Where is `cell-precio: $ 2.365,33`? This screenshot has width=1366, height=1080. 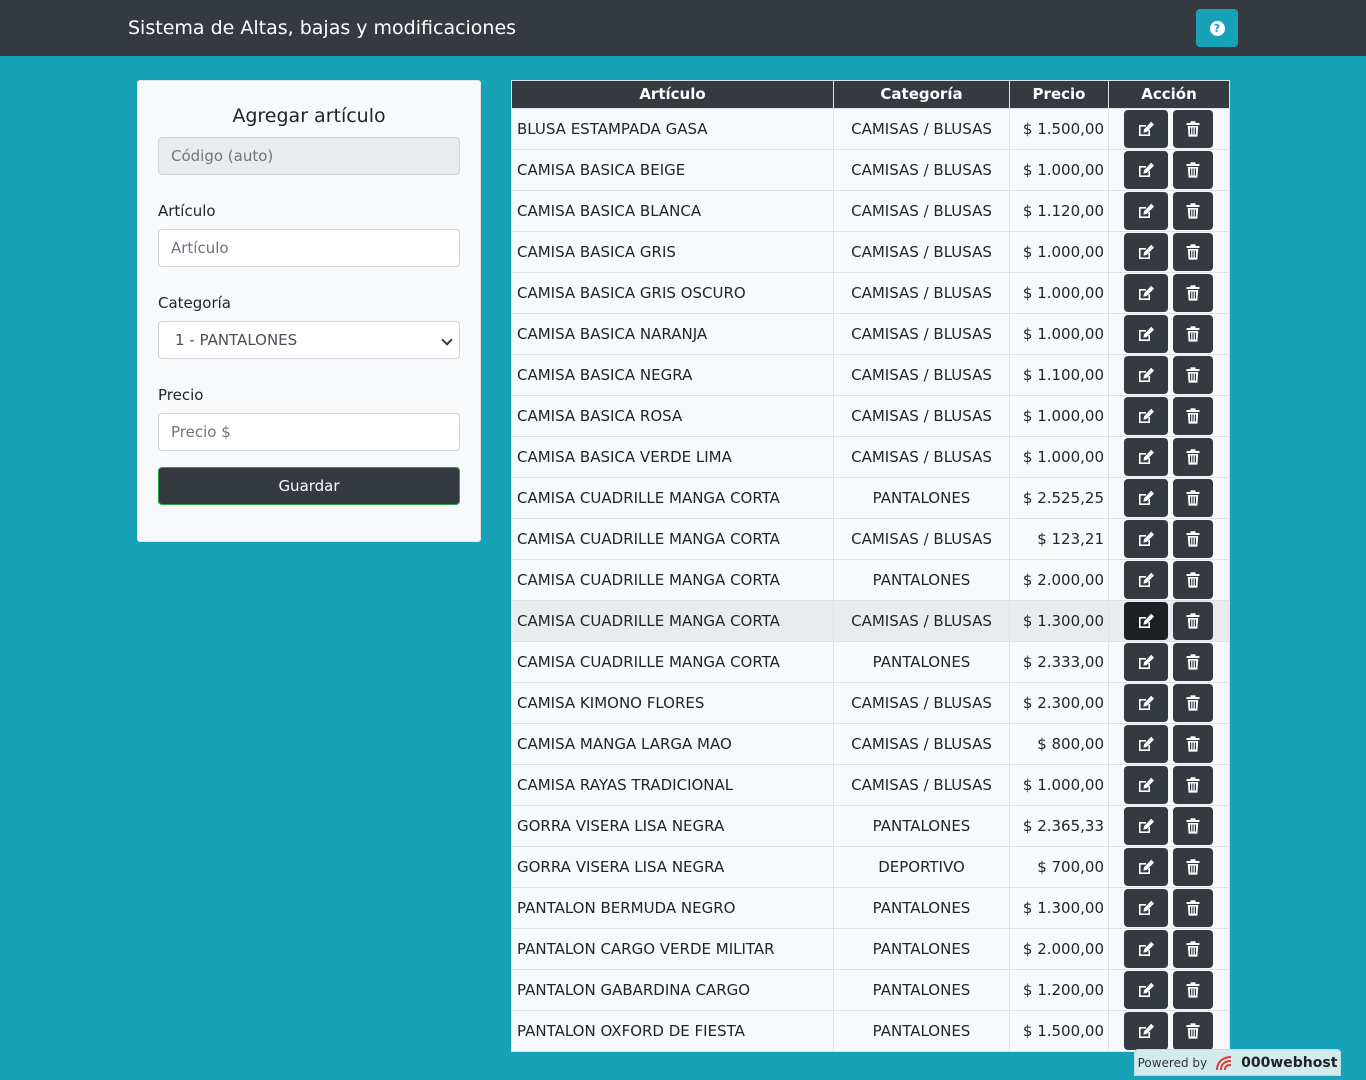 cell-precio: $ 2.365,33 is located at coordinates (1059, 826).